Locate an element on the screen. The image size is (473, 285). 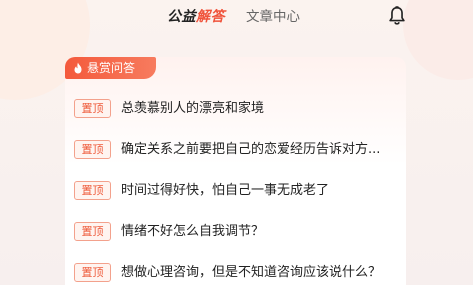
tab-public-answers: 公益解答 is located at coordinates (196, 17).